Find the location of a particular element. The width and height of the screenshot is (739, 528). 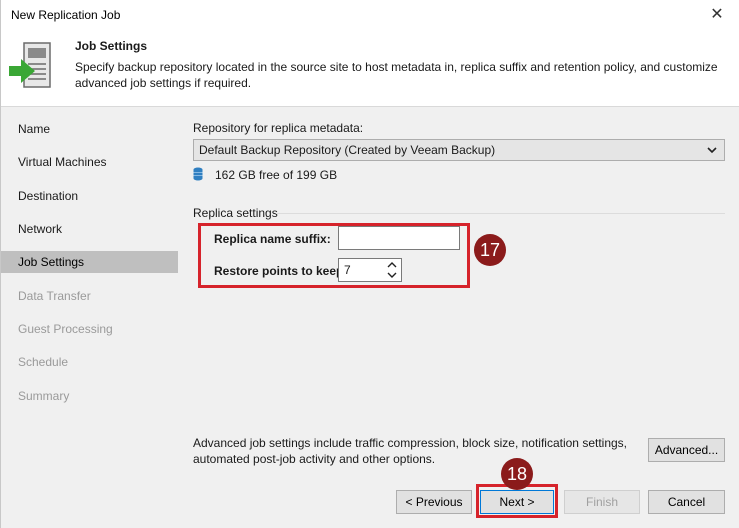

sidebar-item-network: Network is located at coordinates (89, 229).